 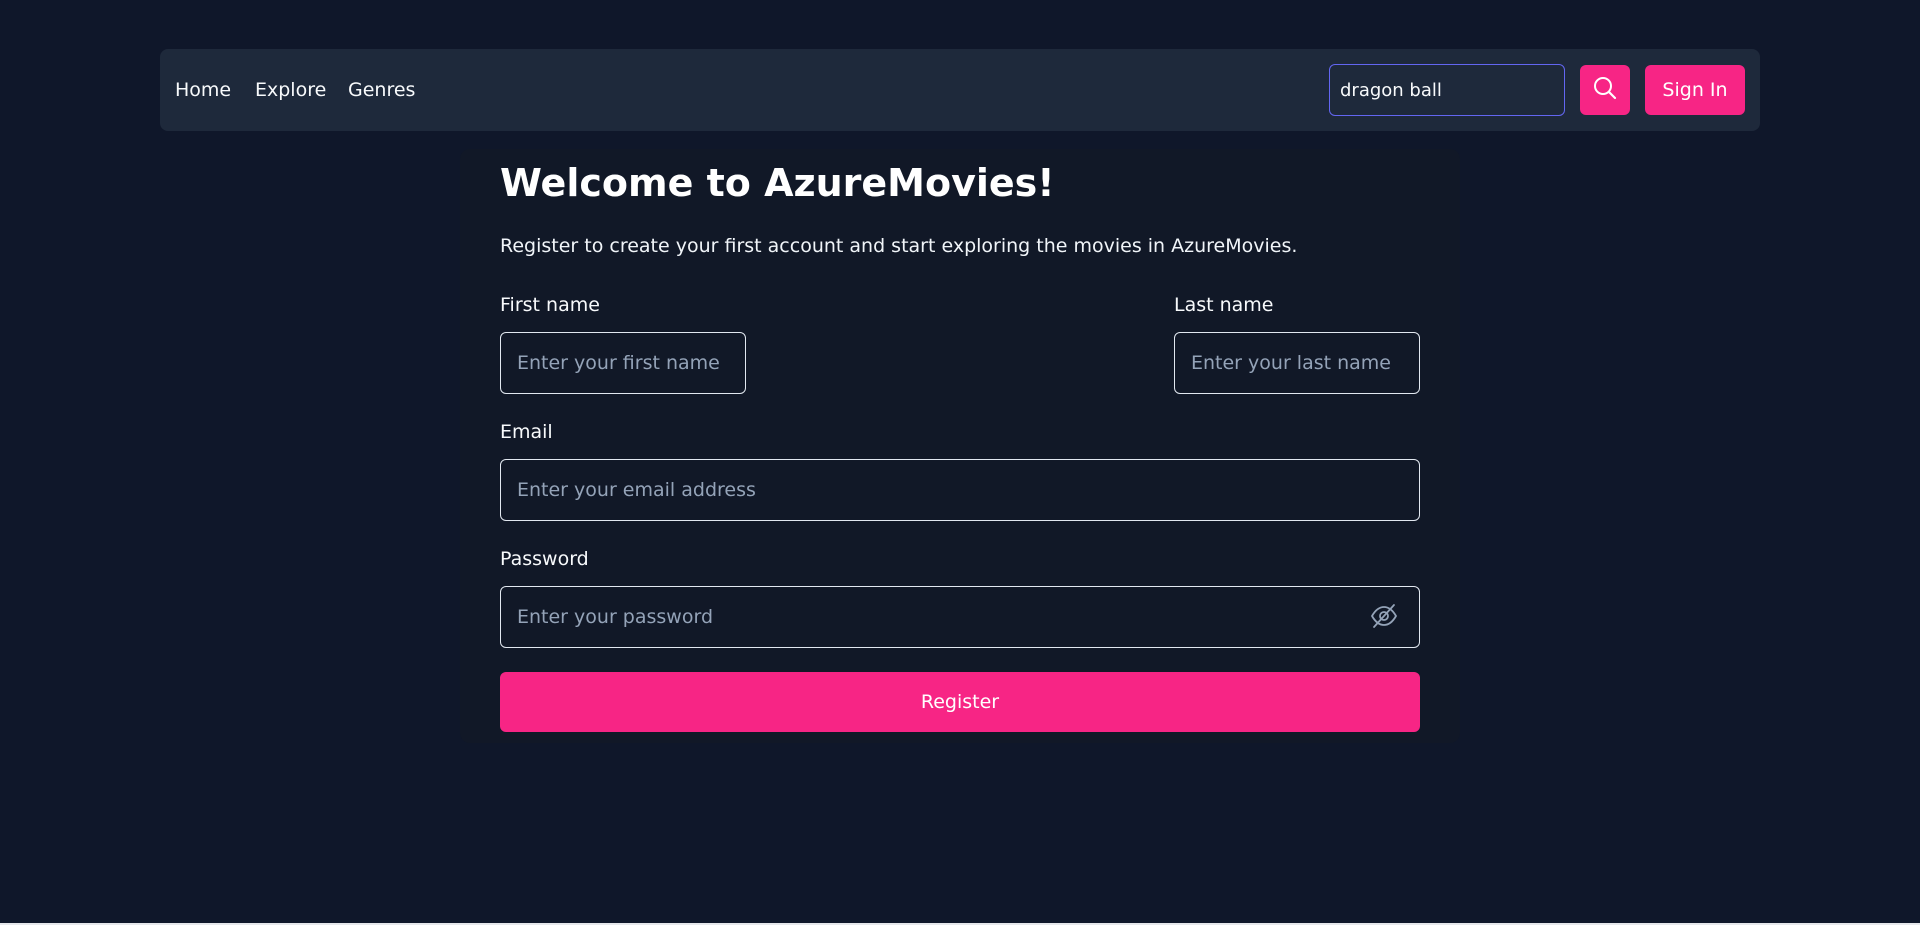 What do you see at coordinates (290, 90) in the screenshot?
I see `nav-link-explore: Explore` at bounding box center [290, 90].